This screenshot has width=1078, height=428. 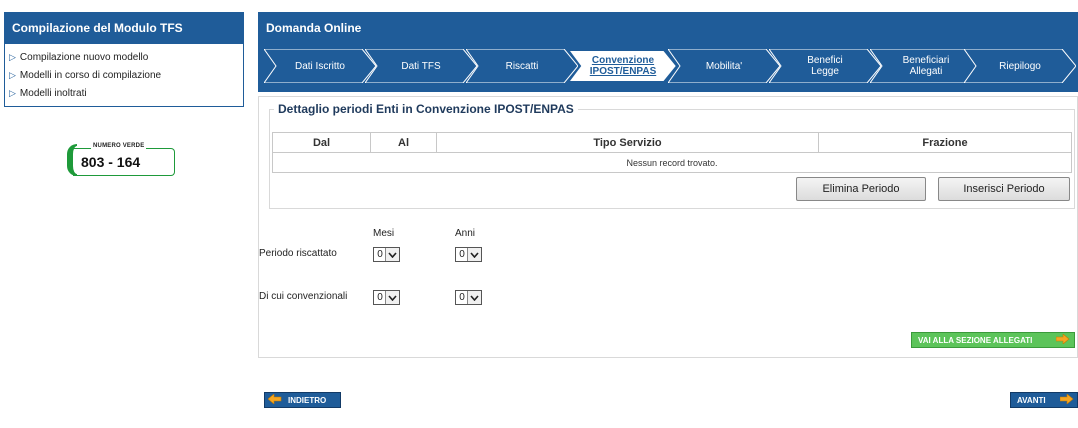 I want to click on step-label: Dati TFS, so click(x=421, y=66).